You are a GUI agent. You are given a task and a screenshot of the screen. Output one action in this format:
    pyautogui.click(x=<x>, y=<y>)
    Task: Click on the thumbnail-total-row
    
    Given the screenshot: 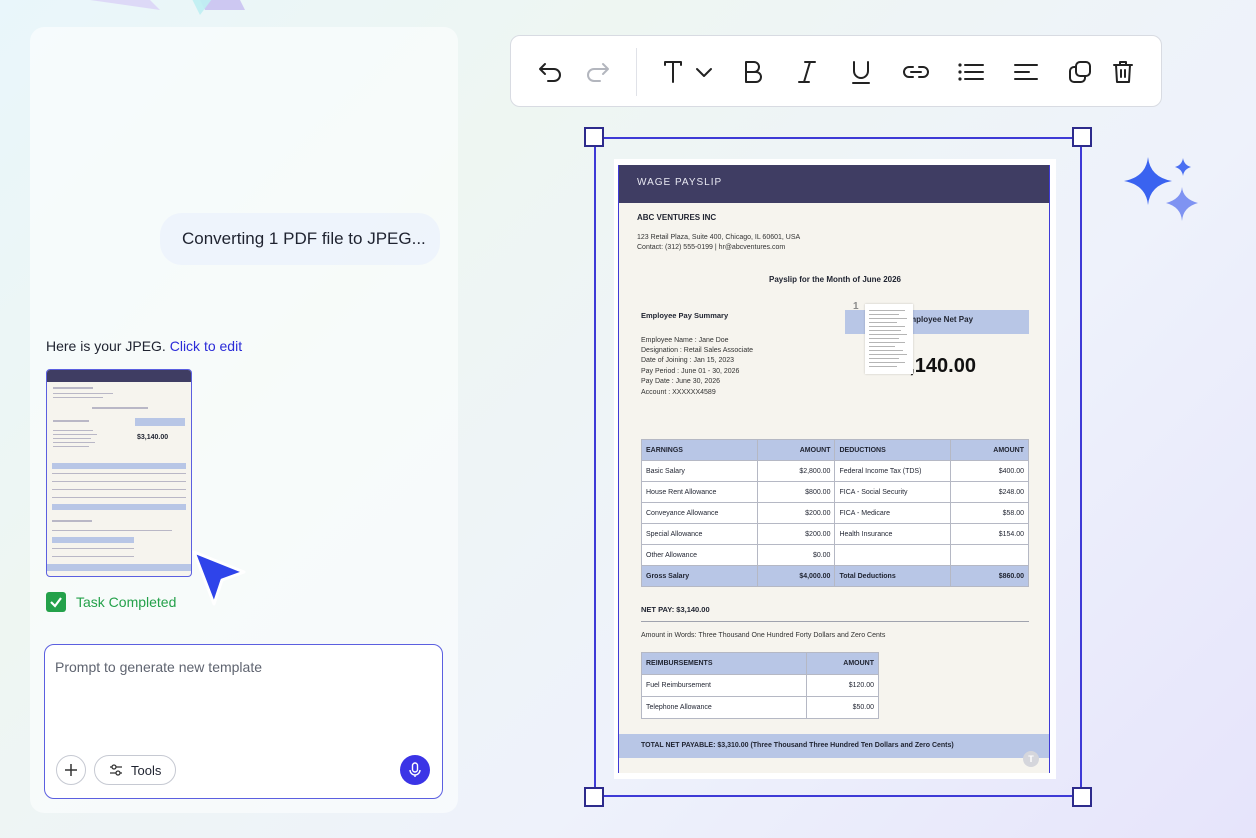 What is the action you would take?
    pyautogui.click(x=119, y=507)
    